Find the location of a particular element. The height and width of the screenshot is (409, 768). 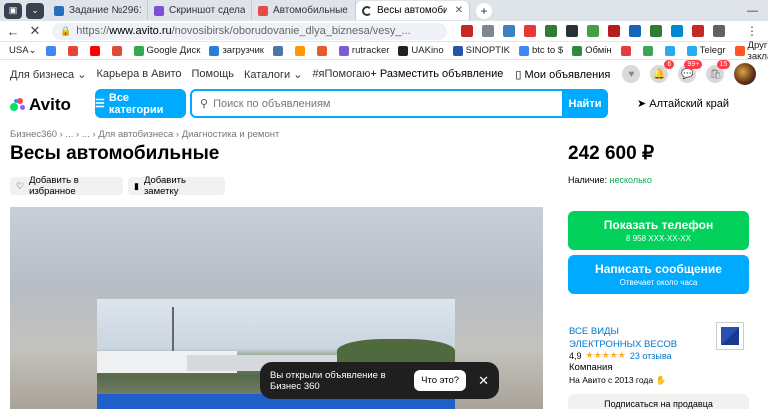

tab-label: Скриншот сделан с помо is located at coordinates (207, 10).